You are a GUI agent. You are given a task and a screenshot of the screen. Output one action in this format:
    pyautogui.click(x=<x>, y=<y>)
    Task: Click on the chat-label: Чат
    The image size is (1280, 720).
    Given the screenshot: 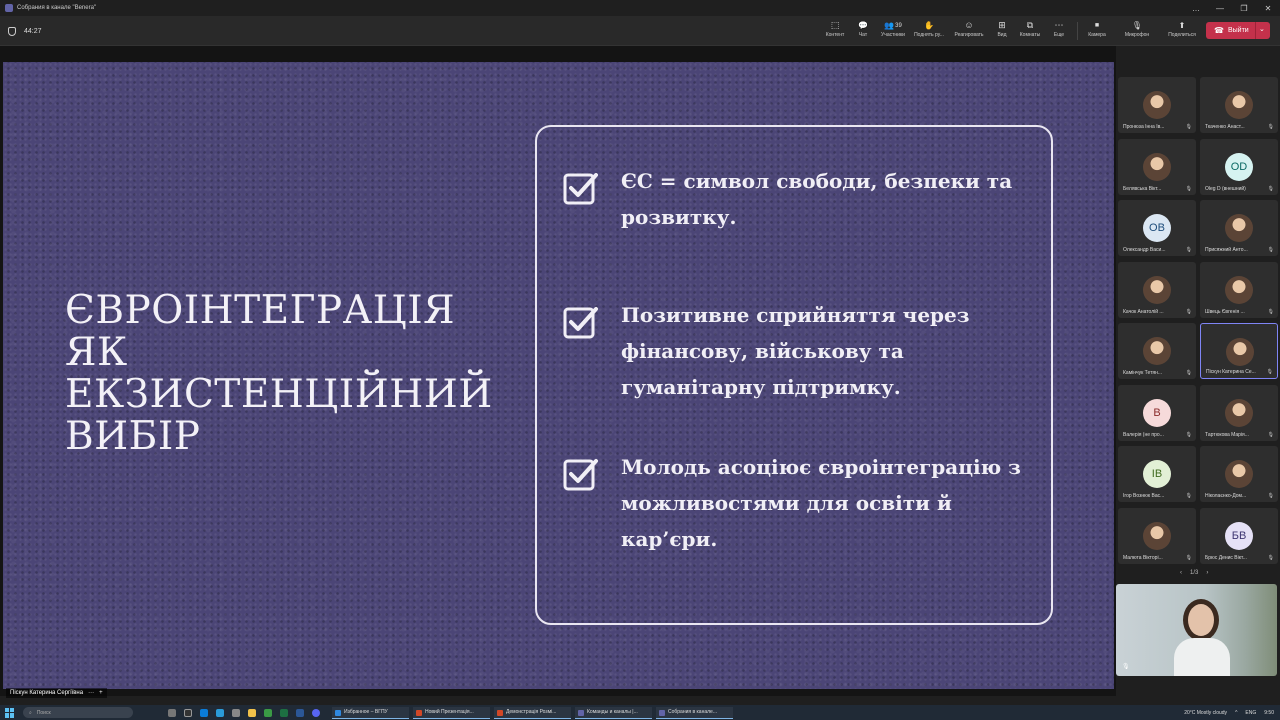 What is the action you would take?
    pyautogui.click(x=863, y=35)
    